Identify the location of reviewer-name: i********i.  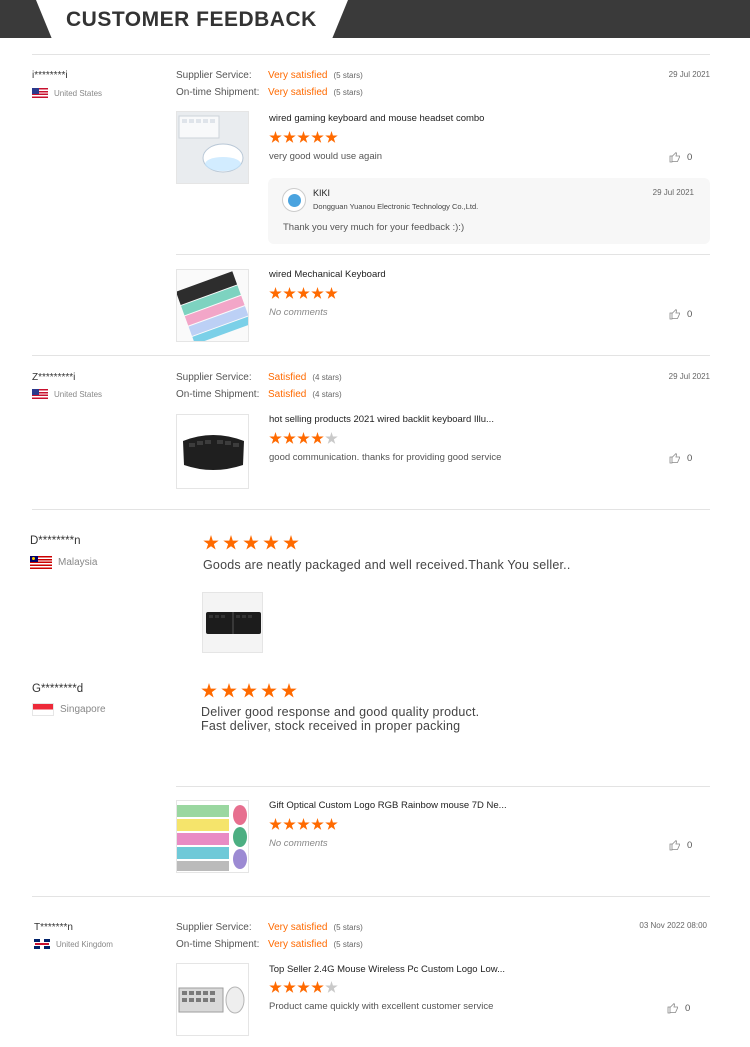
(50, 75).